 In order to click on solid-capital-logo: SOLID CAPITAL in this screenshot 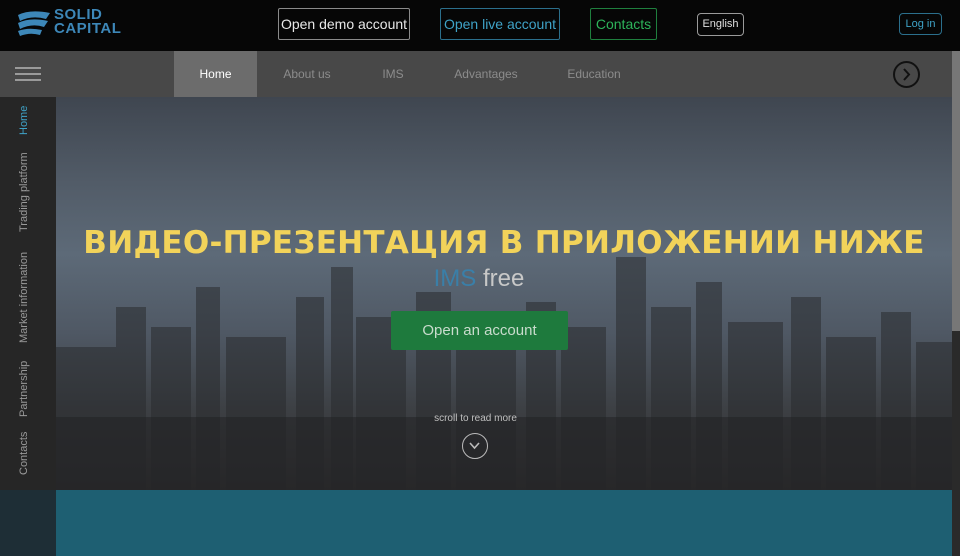, I will do `click(76, 23)`.